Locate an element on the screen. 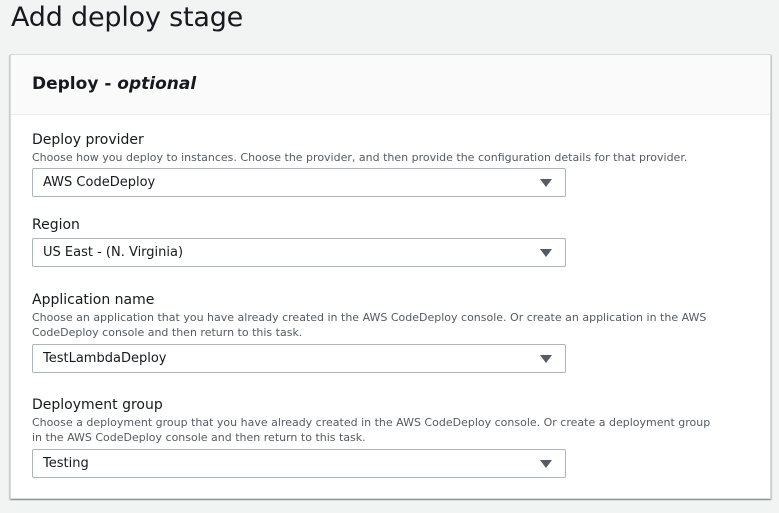 The image size is (779, 513). panel-heading-optional: optional is located at coordinates (157, 84).